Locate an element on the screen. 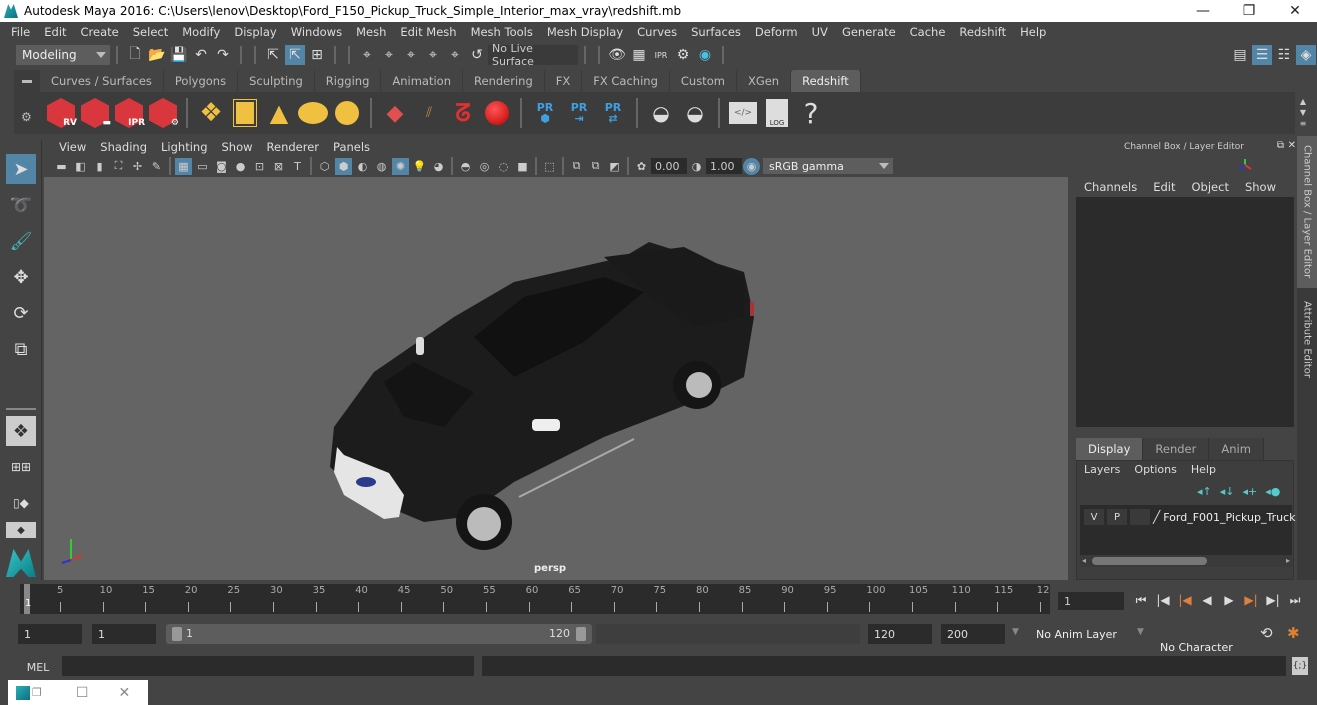 The image size is (1317, 705). shelf-tab-redshift: Redshift is located at coordinates (826, 81).